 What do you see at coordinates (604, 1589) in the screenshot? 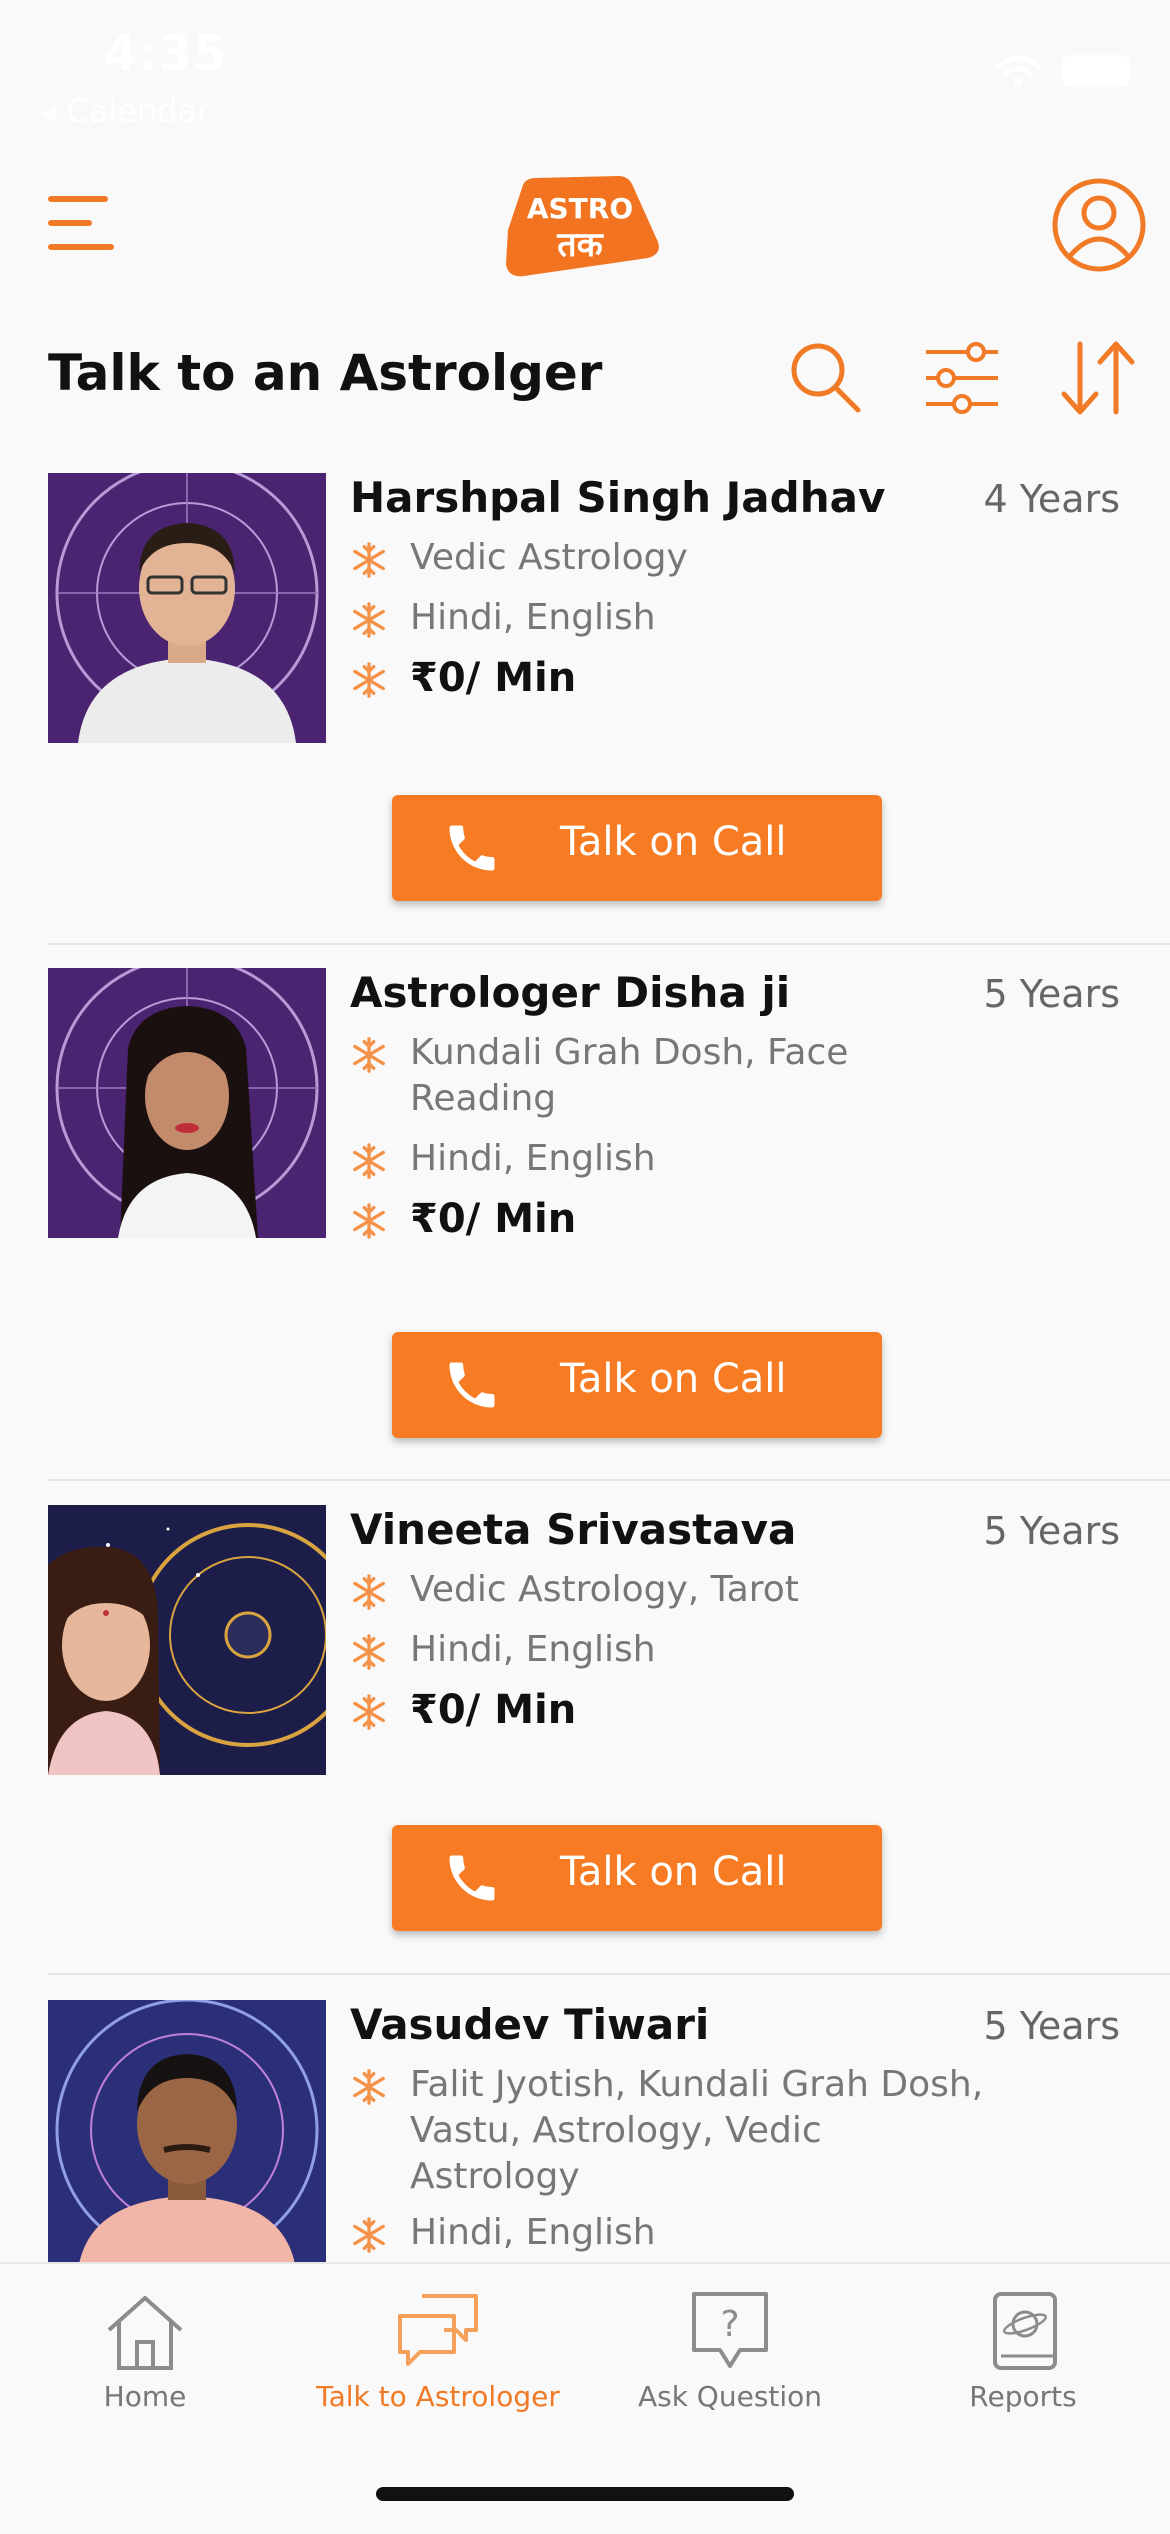
I see `astrologer-skills: Vedic Astrology, Tarot` at bounding box center [604, 1589].